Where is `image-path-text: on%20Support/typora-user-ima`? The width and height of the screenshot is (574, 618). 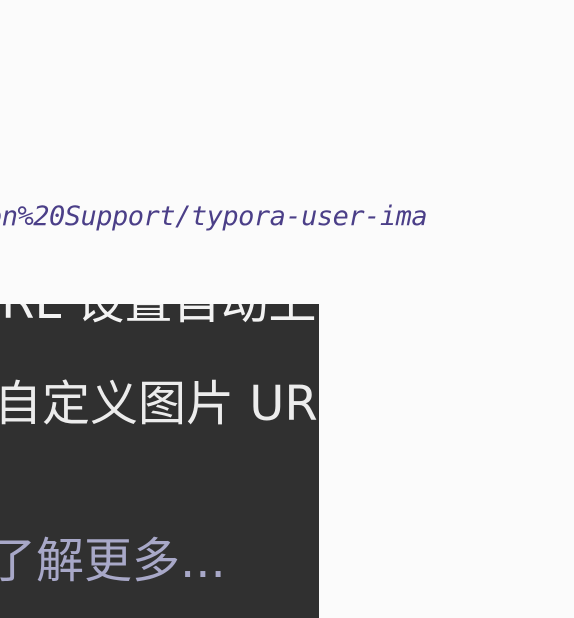 image-path-text: on%20Support/typora-user-ima is located at coordinates (214, 216).